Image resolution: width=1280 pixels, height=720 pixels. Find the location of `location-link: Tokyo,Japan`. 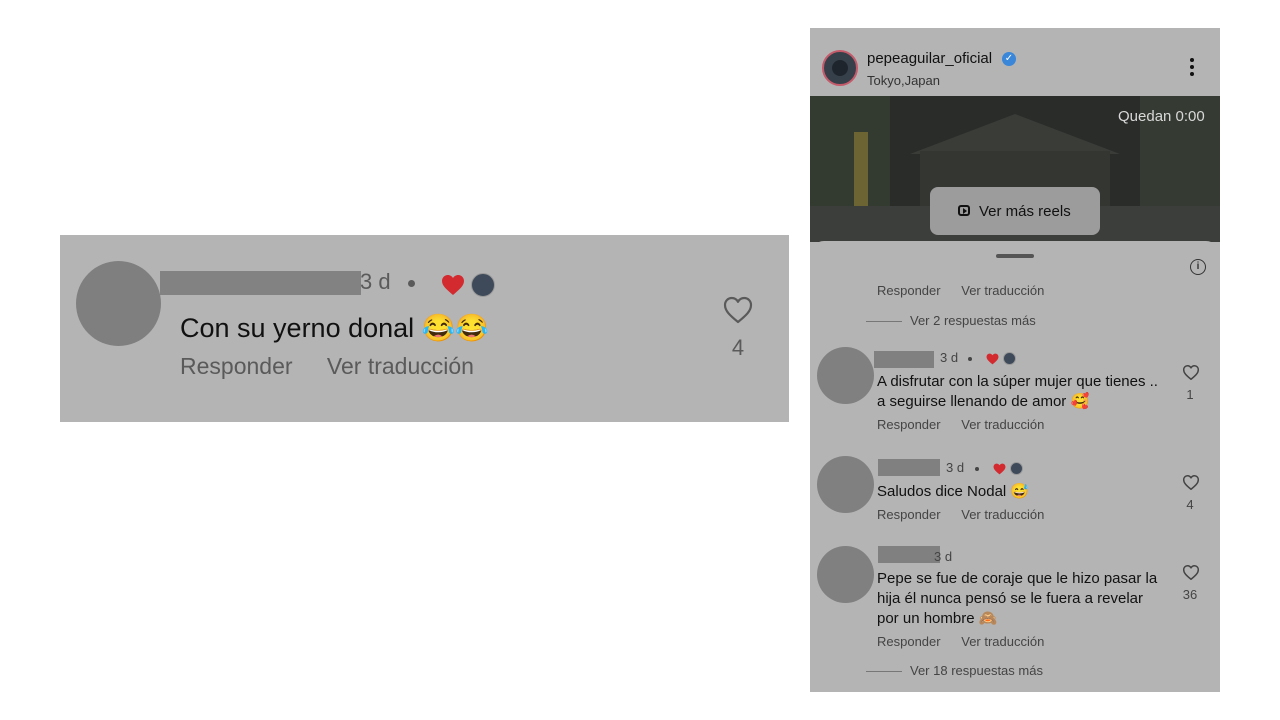

location-link: Tokyo,Japan is located at coordinates (903, 80).